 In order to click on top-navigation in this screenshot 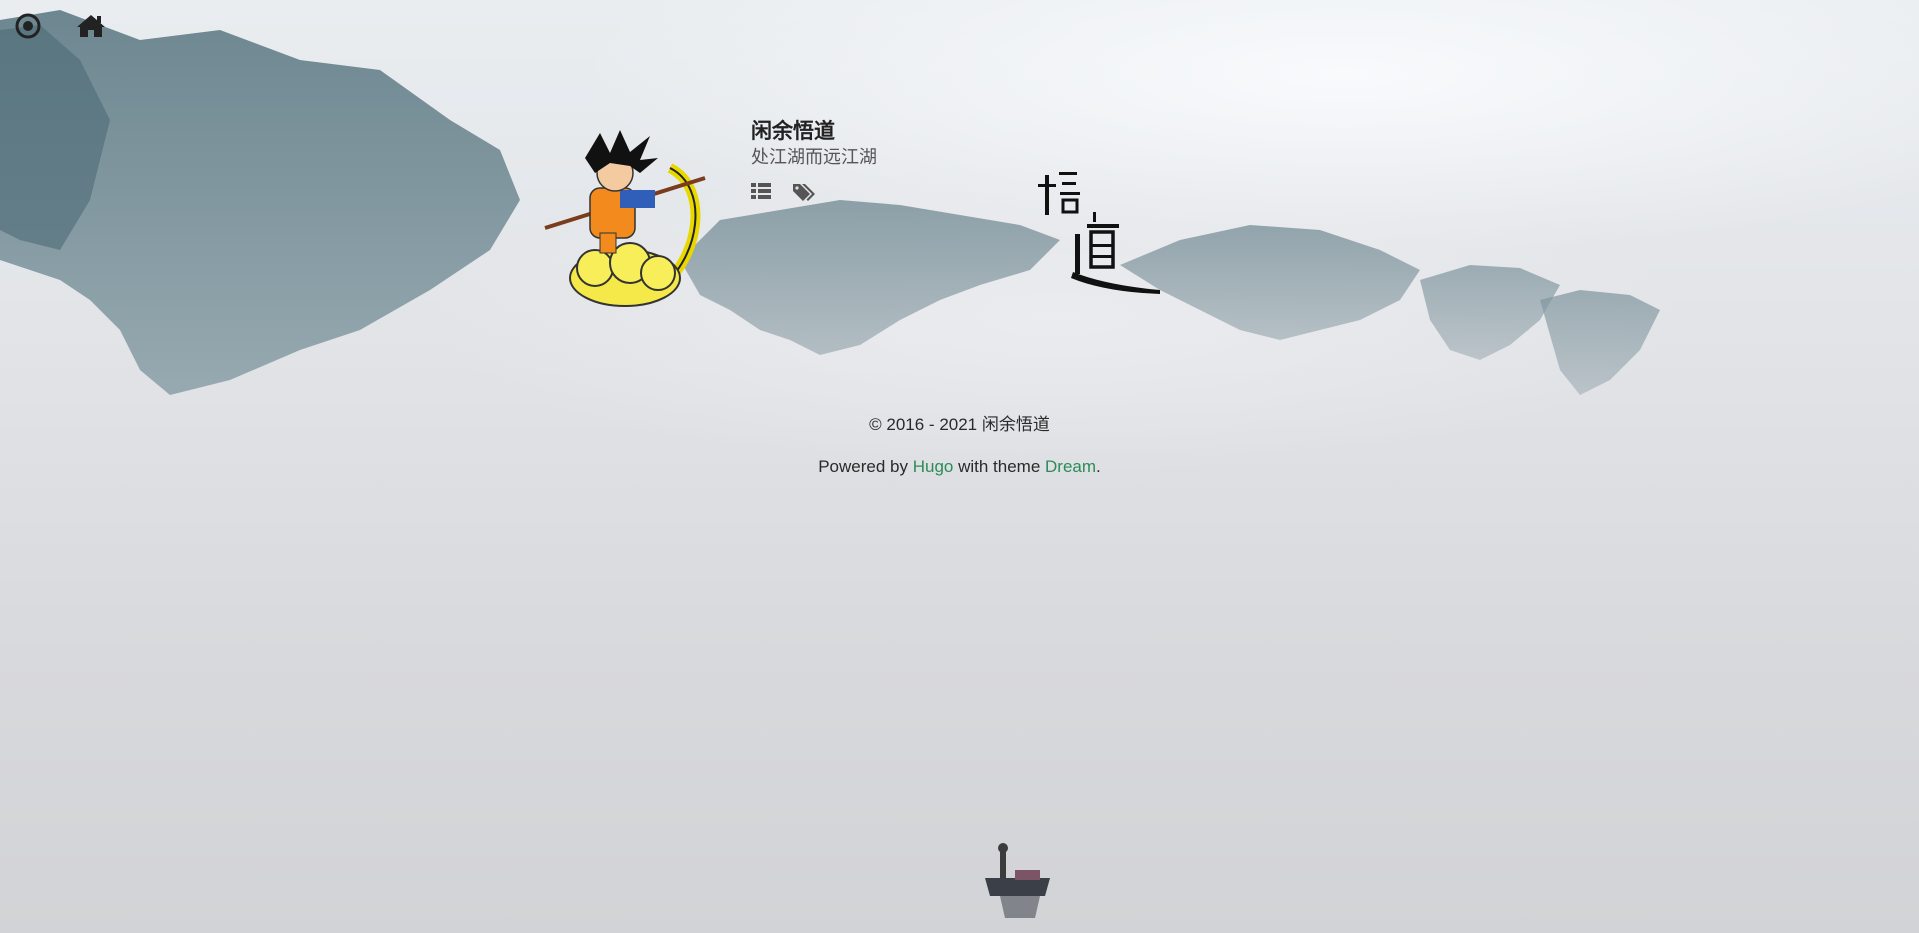, I will do `click(100, 25)`.